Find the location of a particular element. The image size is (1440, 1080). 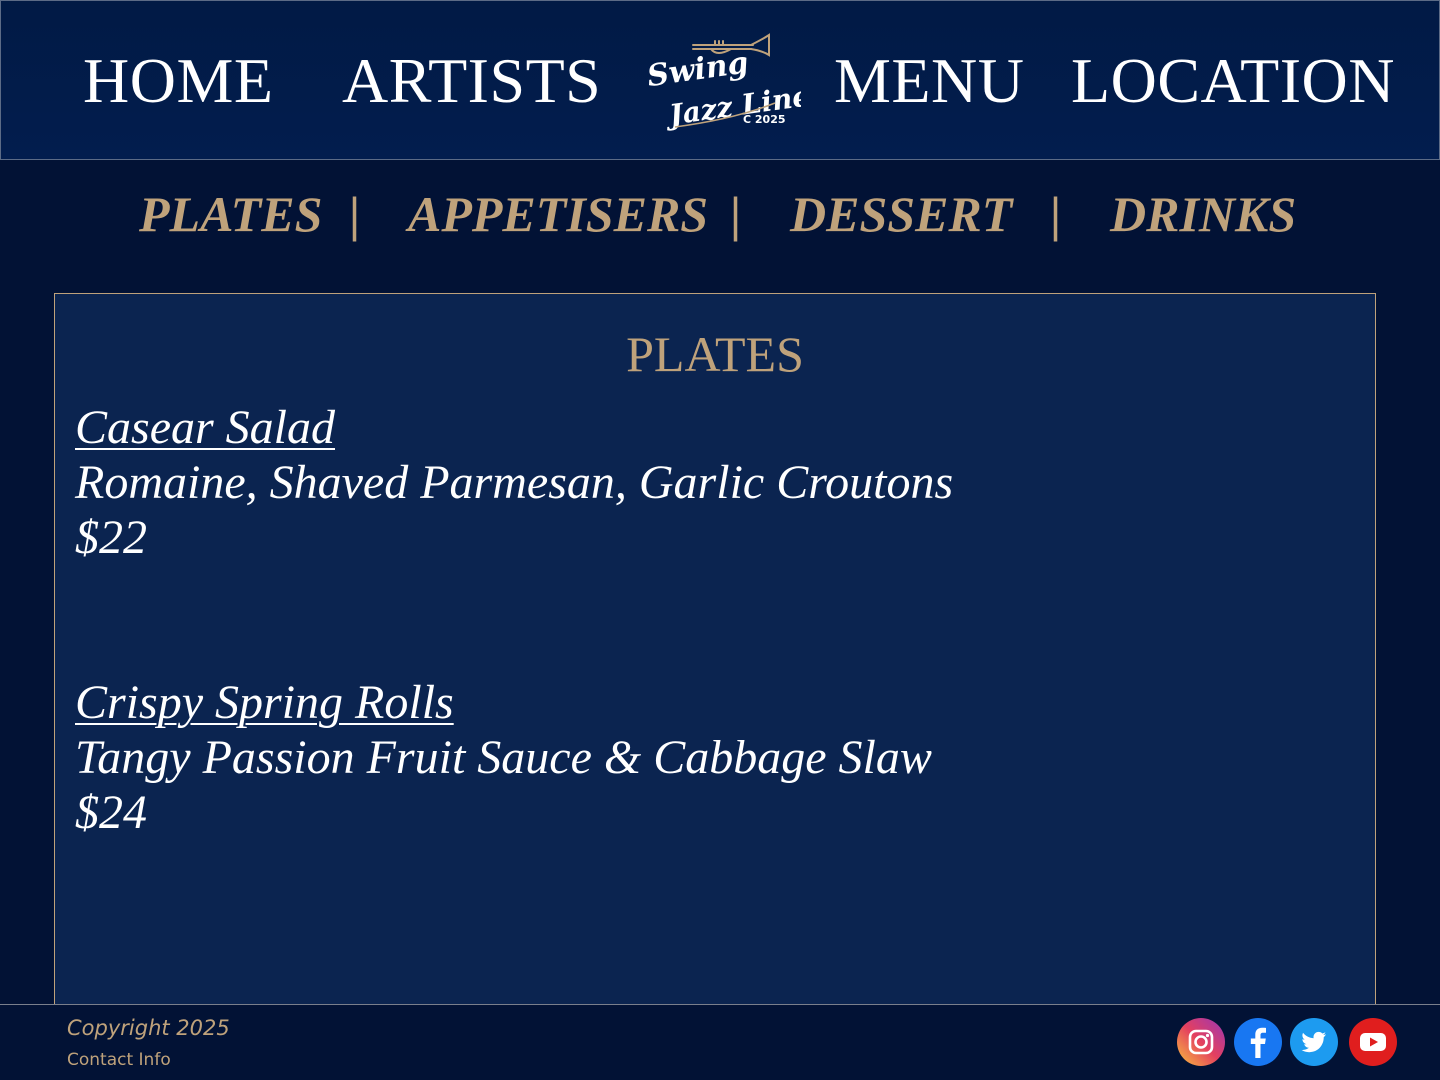

dish-name: Casear Salad is located at coordinates (514, 427).